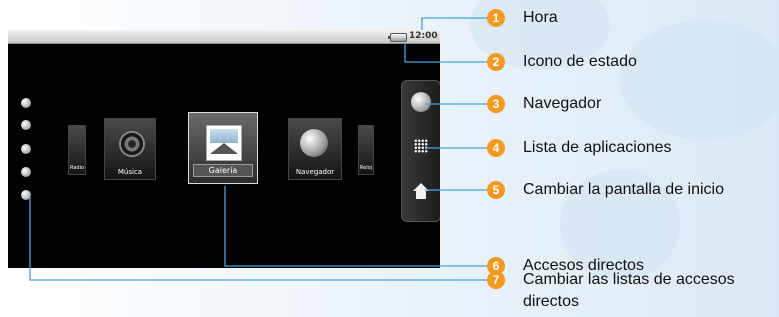  I want to click on callout-number: 7, so click(496, 280).